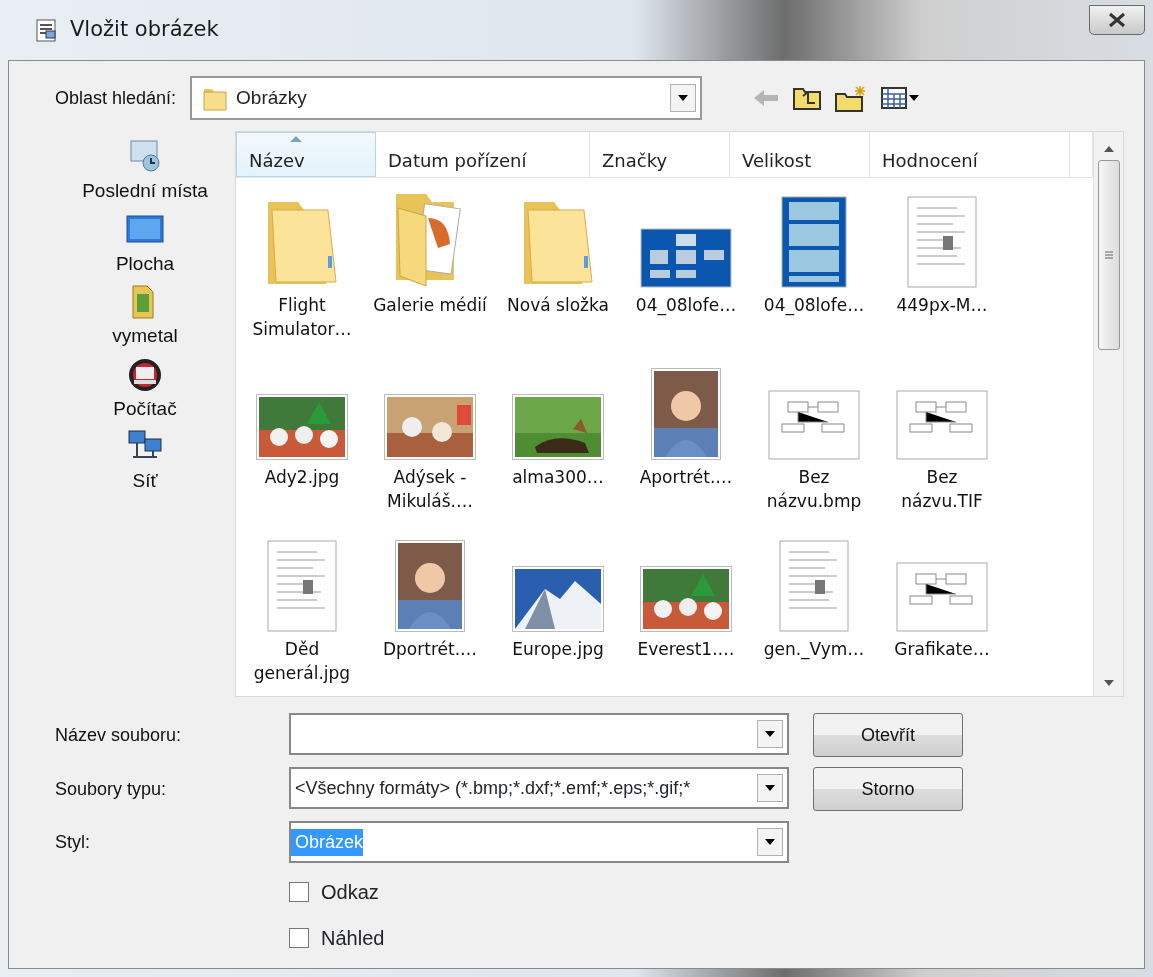  I want to click on sidebar-item: Počítač, so click(145, 388).